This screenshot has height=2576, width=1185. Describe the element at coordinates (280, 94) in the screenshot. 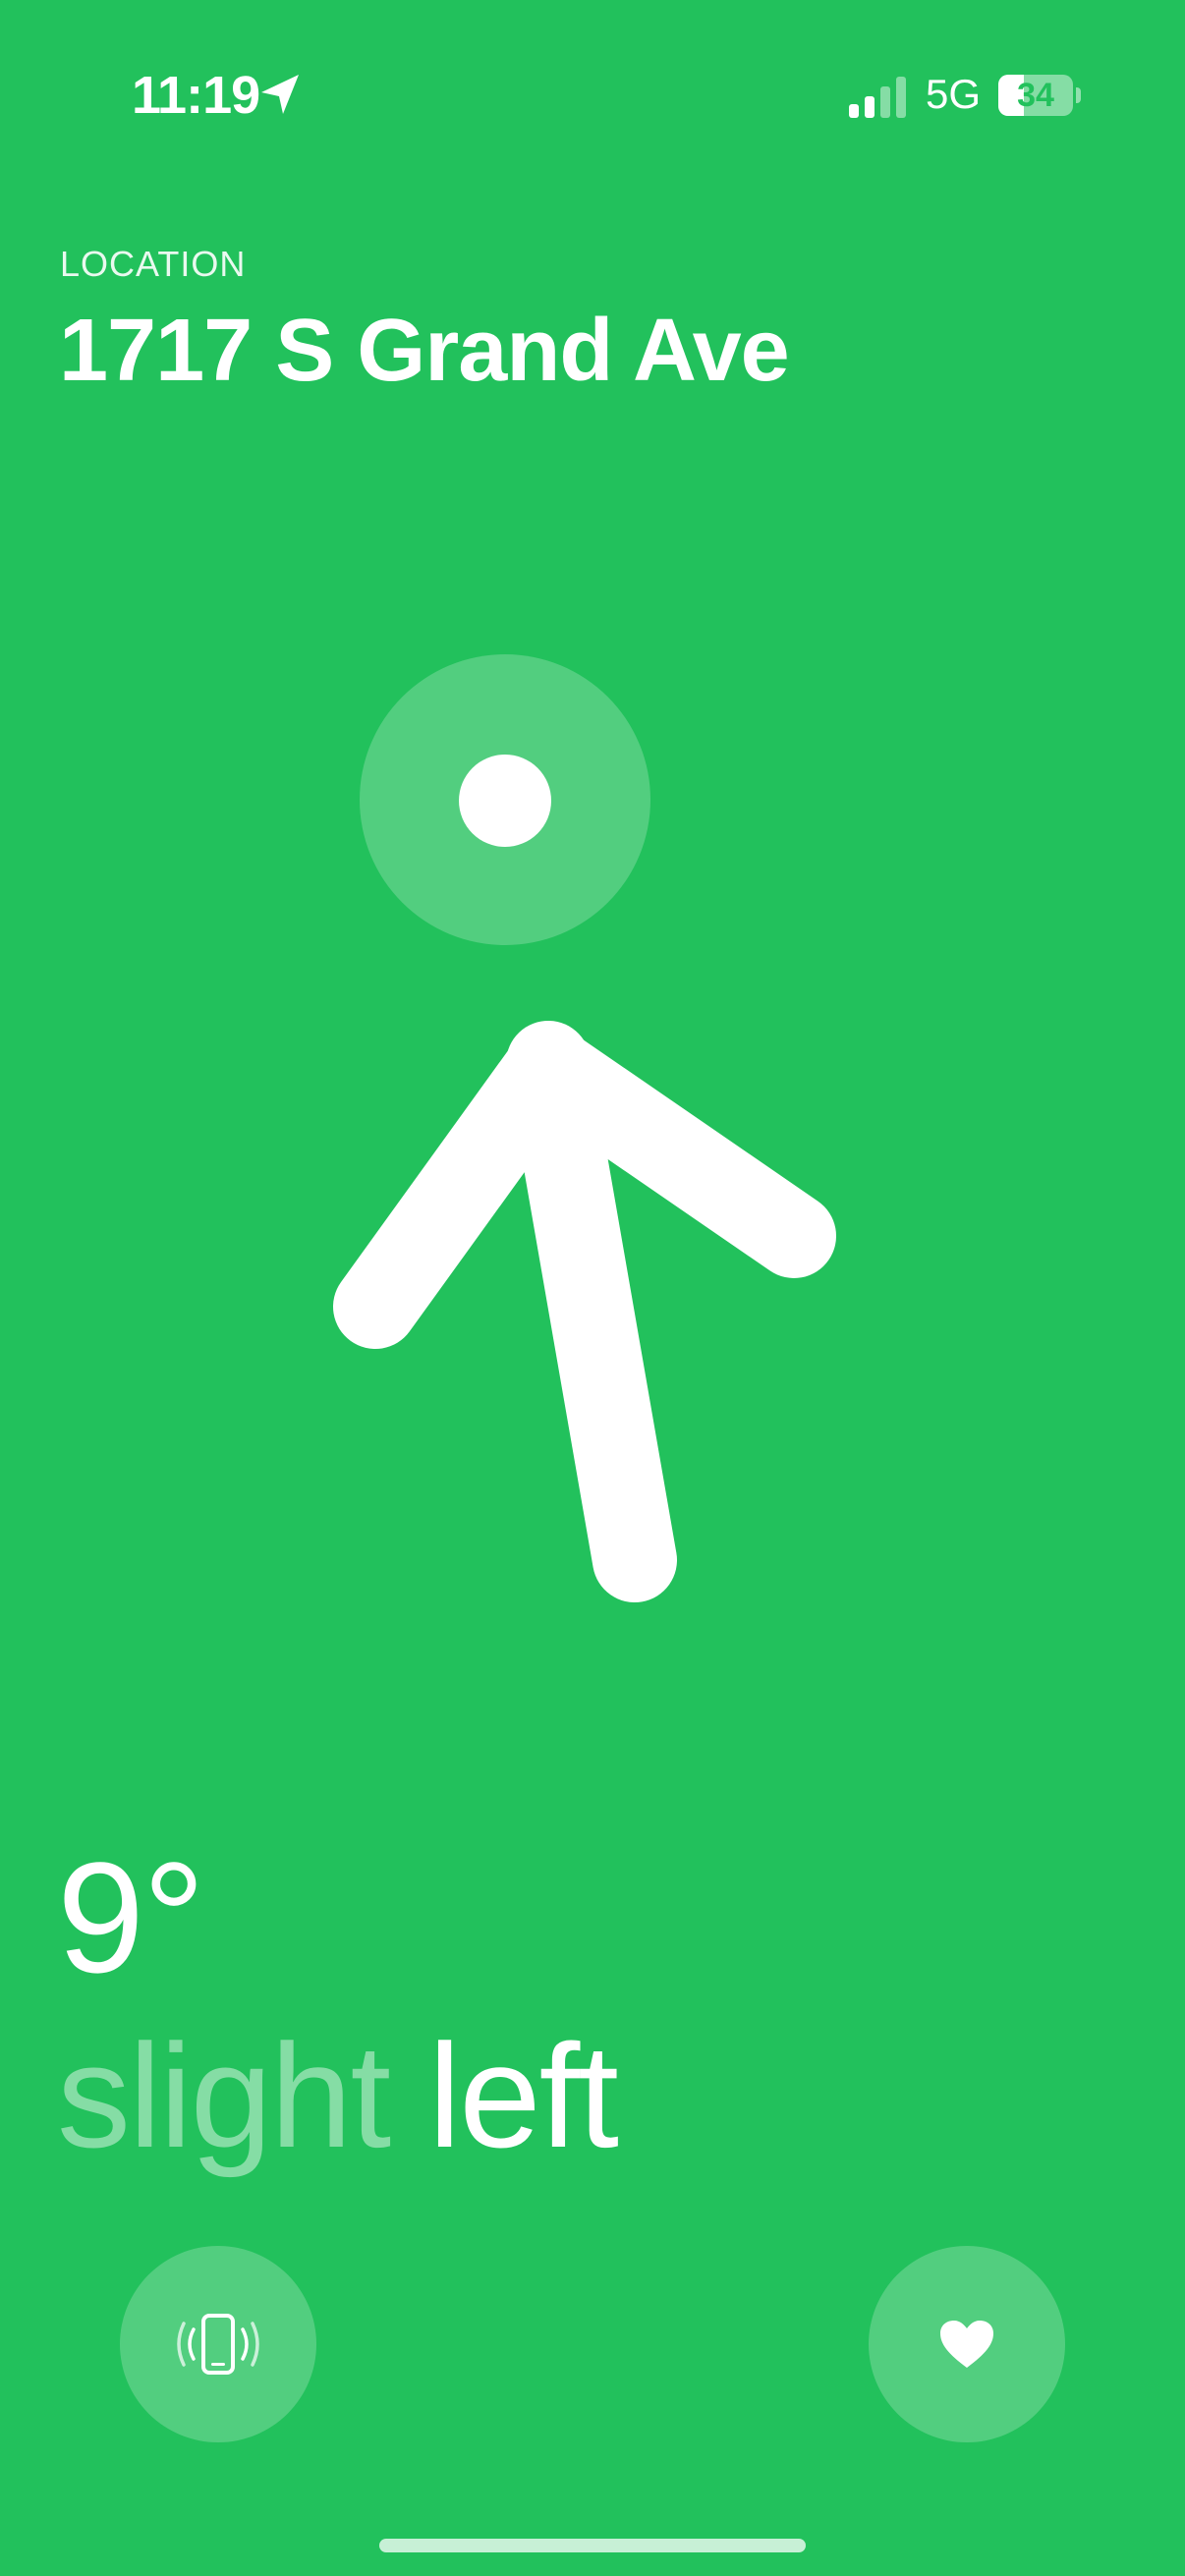

I see `location-arrow-icon` at that location.